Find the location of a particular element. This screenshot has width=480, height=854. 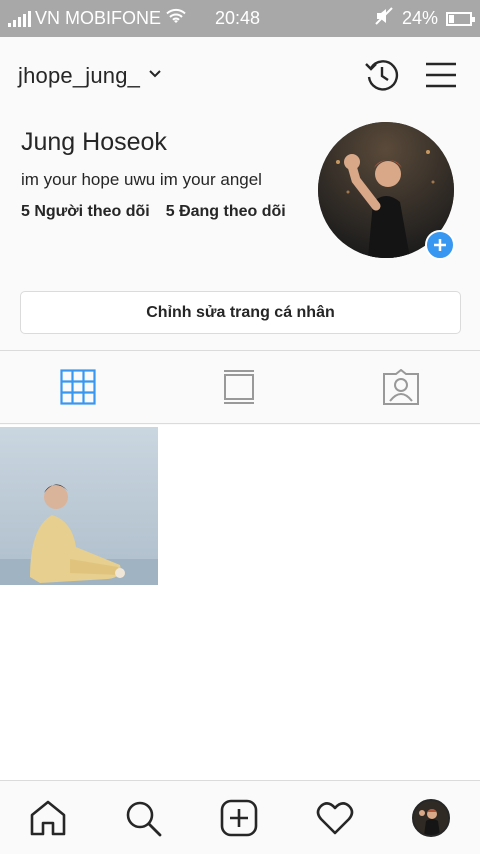

nav-profile-avatar is located at coordinates (431, 818).